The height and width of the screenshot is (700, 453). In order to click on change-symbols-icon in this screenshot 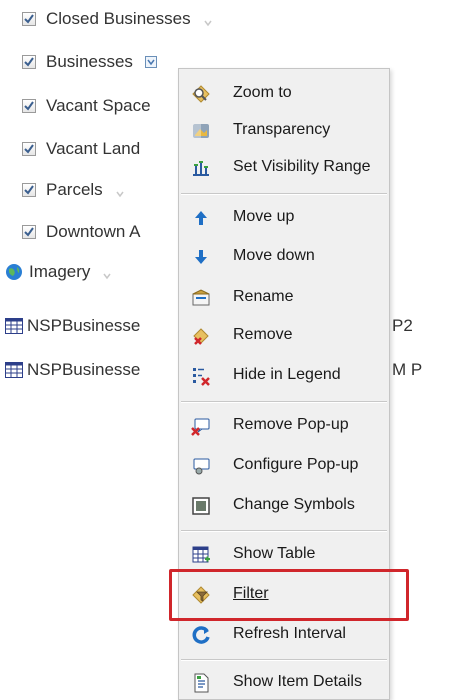, I will do `click(201, 506)`.